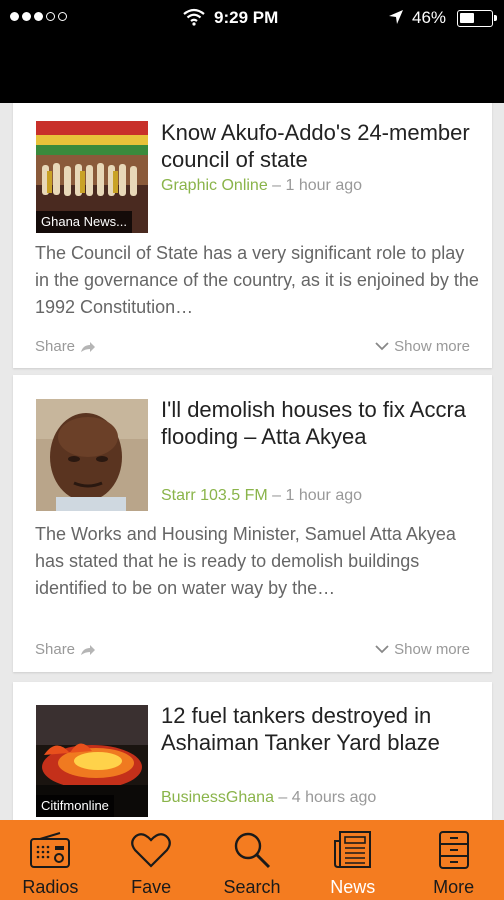 This screenshot has width=504, height=900. Describe the element at coordinates (75, 806) in the screenshot. I see `thumbnail-caption: Citifmonline` at that location.